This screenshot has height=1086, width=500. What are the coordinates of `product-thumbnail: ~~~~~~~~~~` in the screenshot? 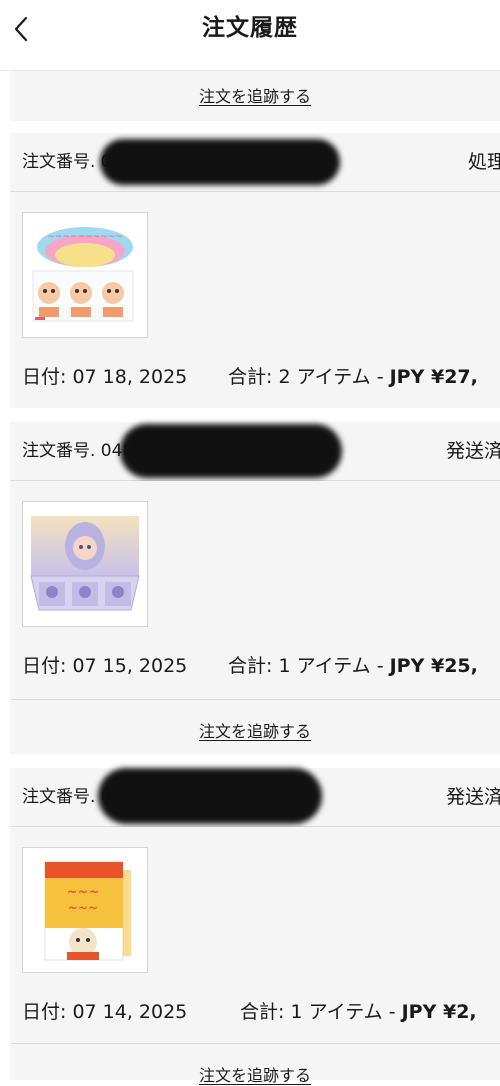 It's located at (85, 275).